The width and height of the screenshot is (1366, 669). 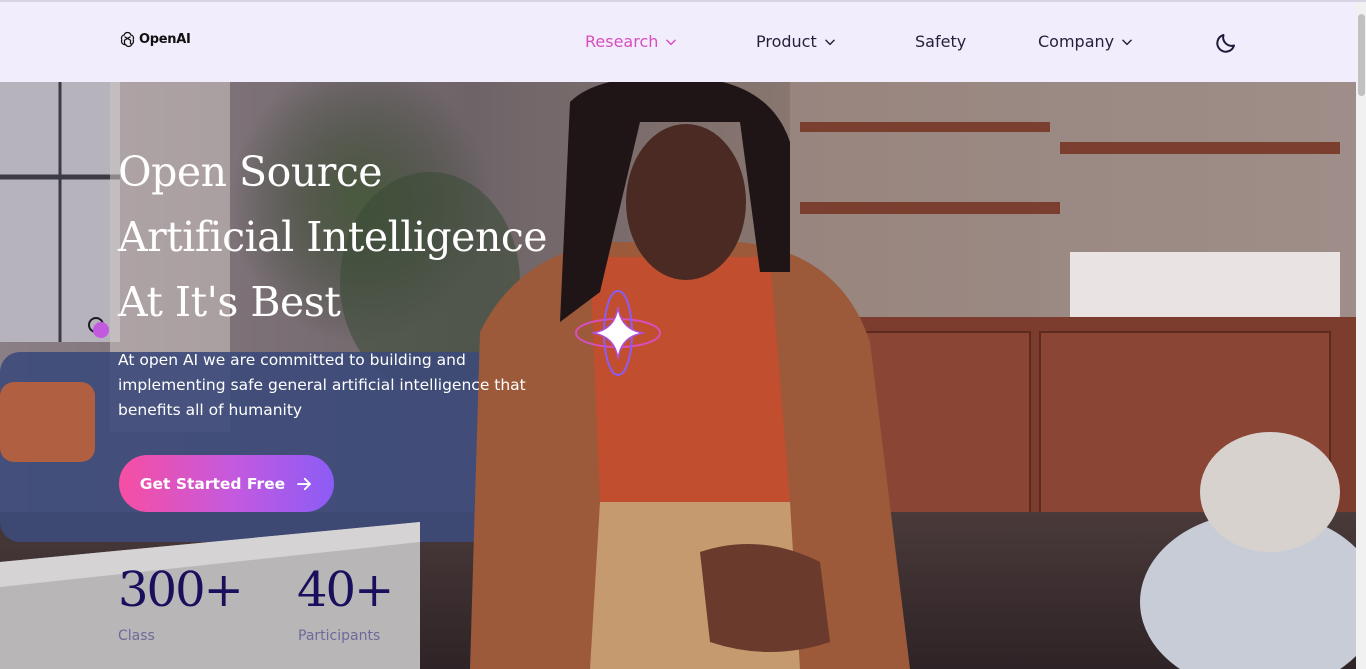 What do you see at coordinates (304, 483) in the screenshot?
I see `arrow-right-icon` at bounding box center [304, 483].